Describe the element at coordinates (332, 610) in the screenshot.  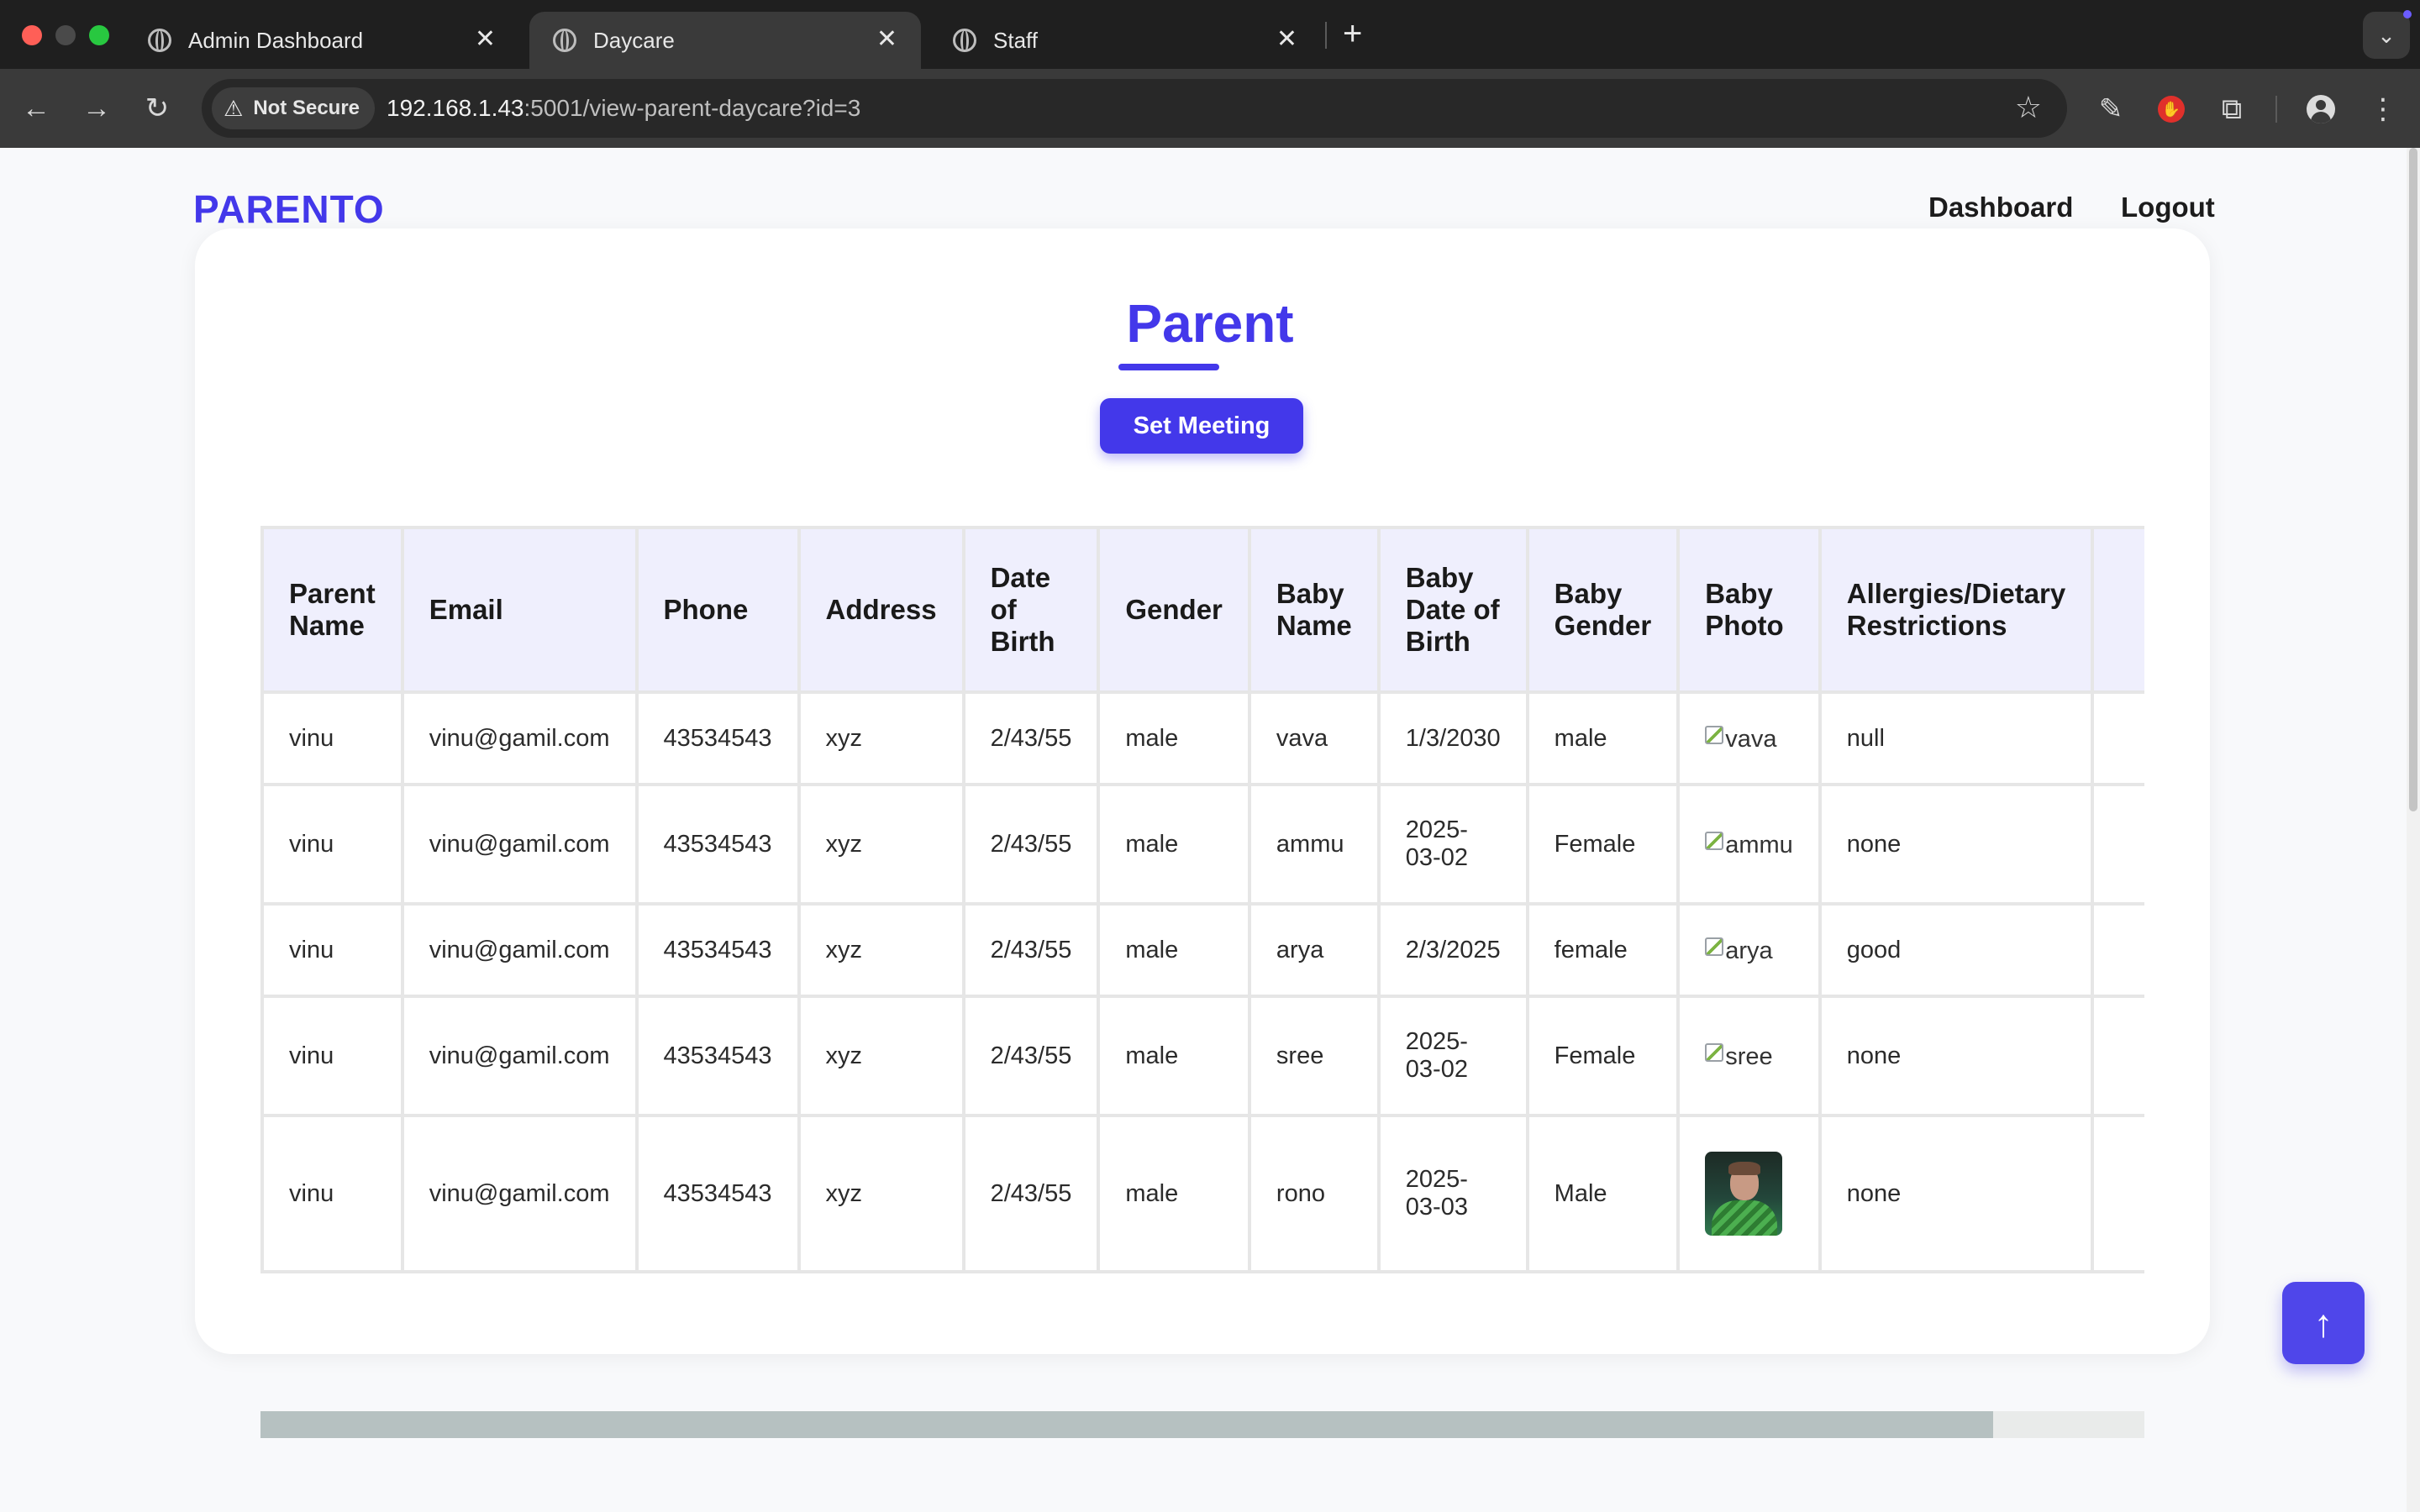
I see `column-header: Parent Name` at that location.